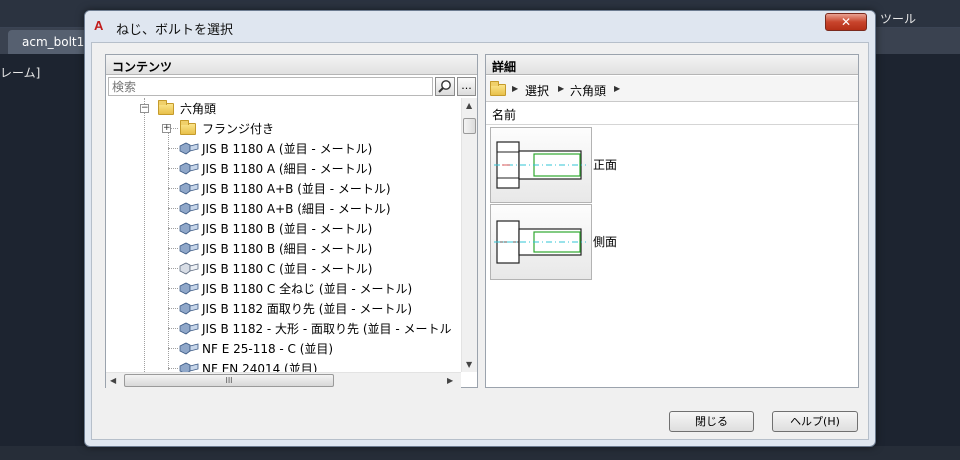 The width and height of the screenshot is (960, 460). I want to click on tree-item-label: NF E 25-118 - C (並目), so click(268, 349).